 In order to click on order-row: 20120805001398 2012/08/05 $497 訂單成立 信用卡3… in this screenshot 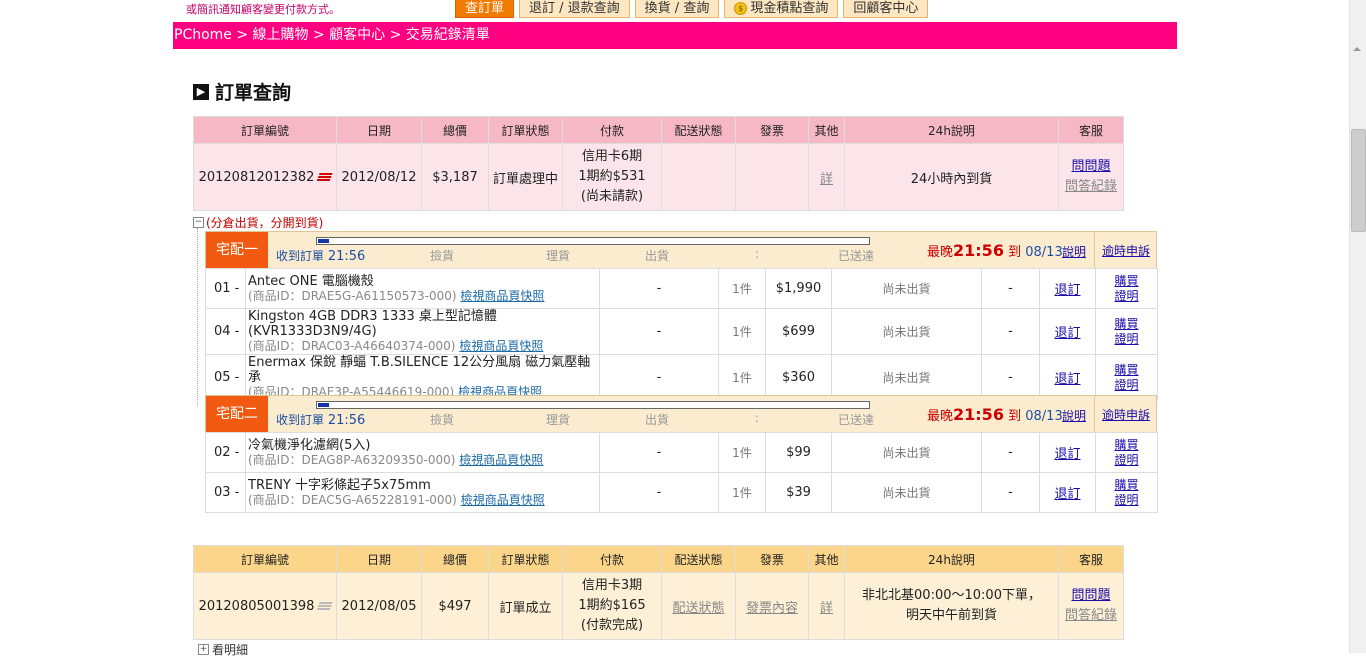, I will do `click(658, 606)`.